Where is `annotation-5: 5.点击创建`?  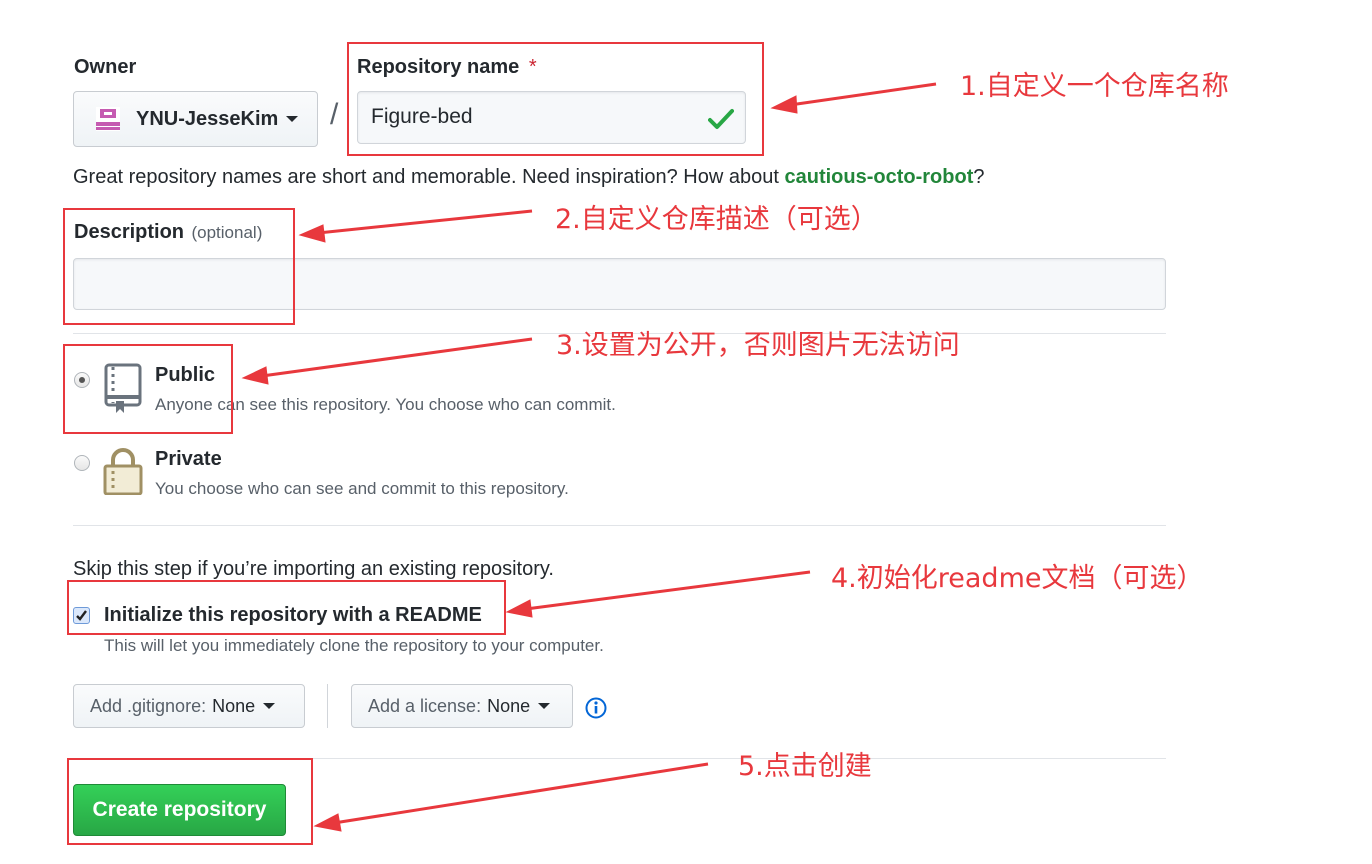 annotation-5: 5.点击创建 is located at coordinates (805, 766).